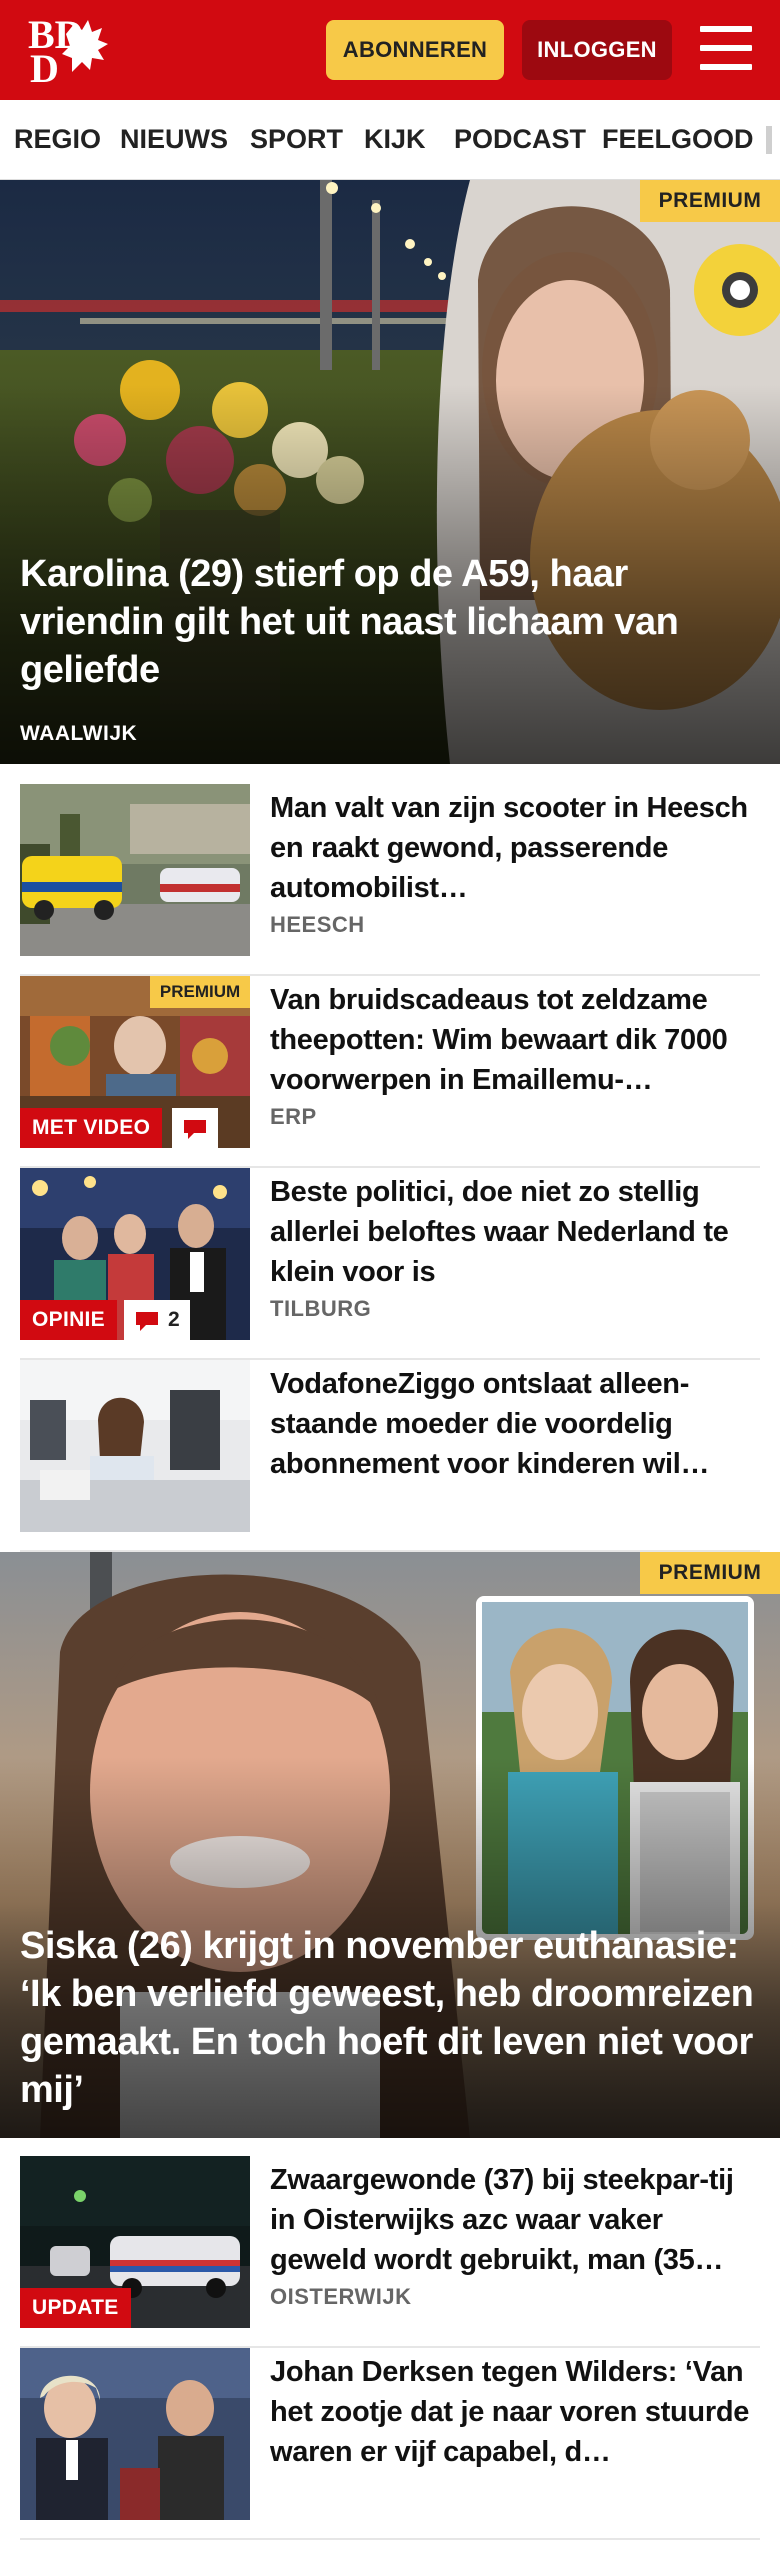  I want to click on subscribe-button: ABONNEREN, so click(415, 50).